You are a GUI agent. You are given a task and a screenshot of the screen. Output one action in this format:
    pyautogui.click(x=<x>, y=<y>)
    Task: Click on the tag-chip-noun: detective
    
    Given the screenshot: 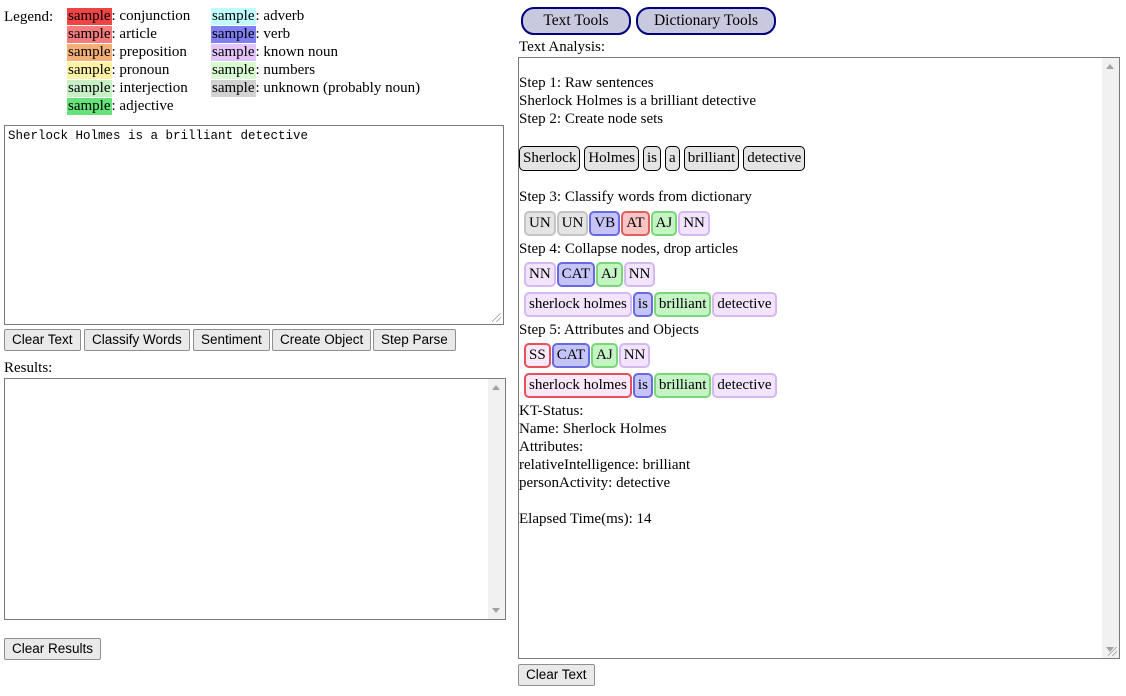 What is the action you would take?
    pyautogui.click(x=744, y=304)
    